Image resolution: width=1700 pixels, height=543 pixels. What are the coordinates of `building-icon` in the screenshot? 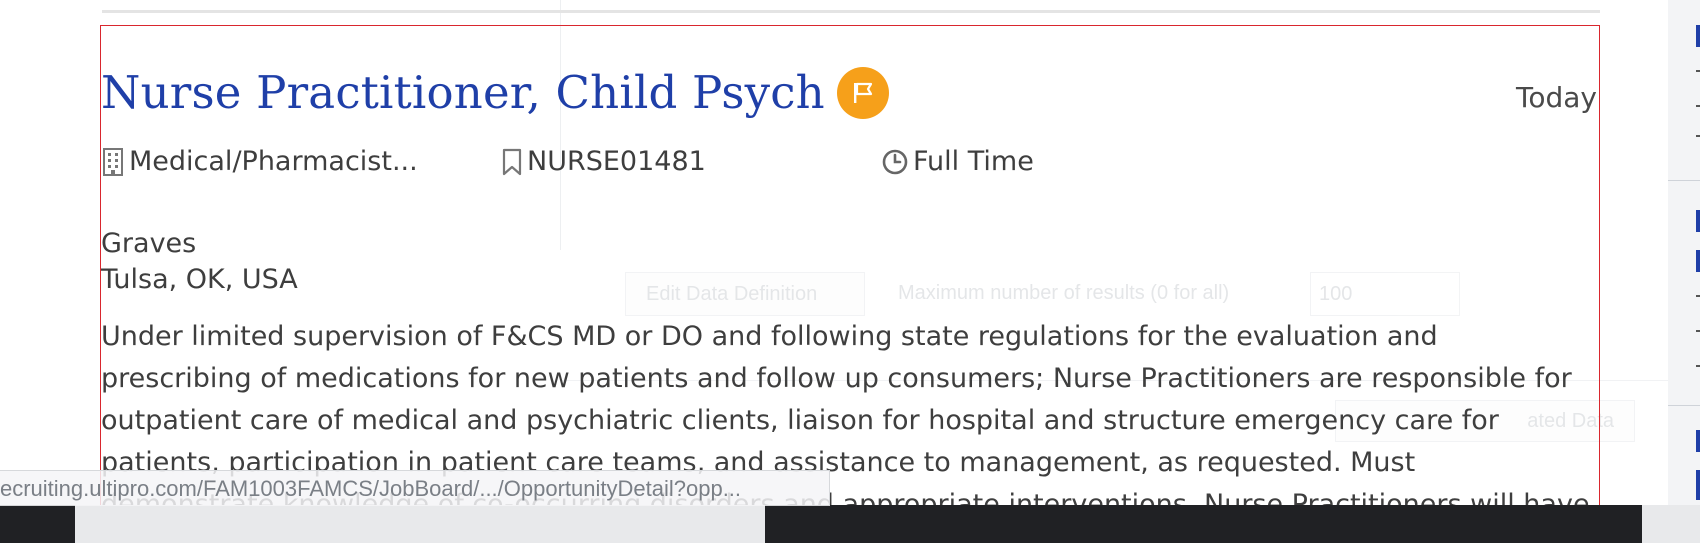 It's located at (113, 162).